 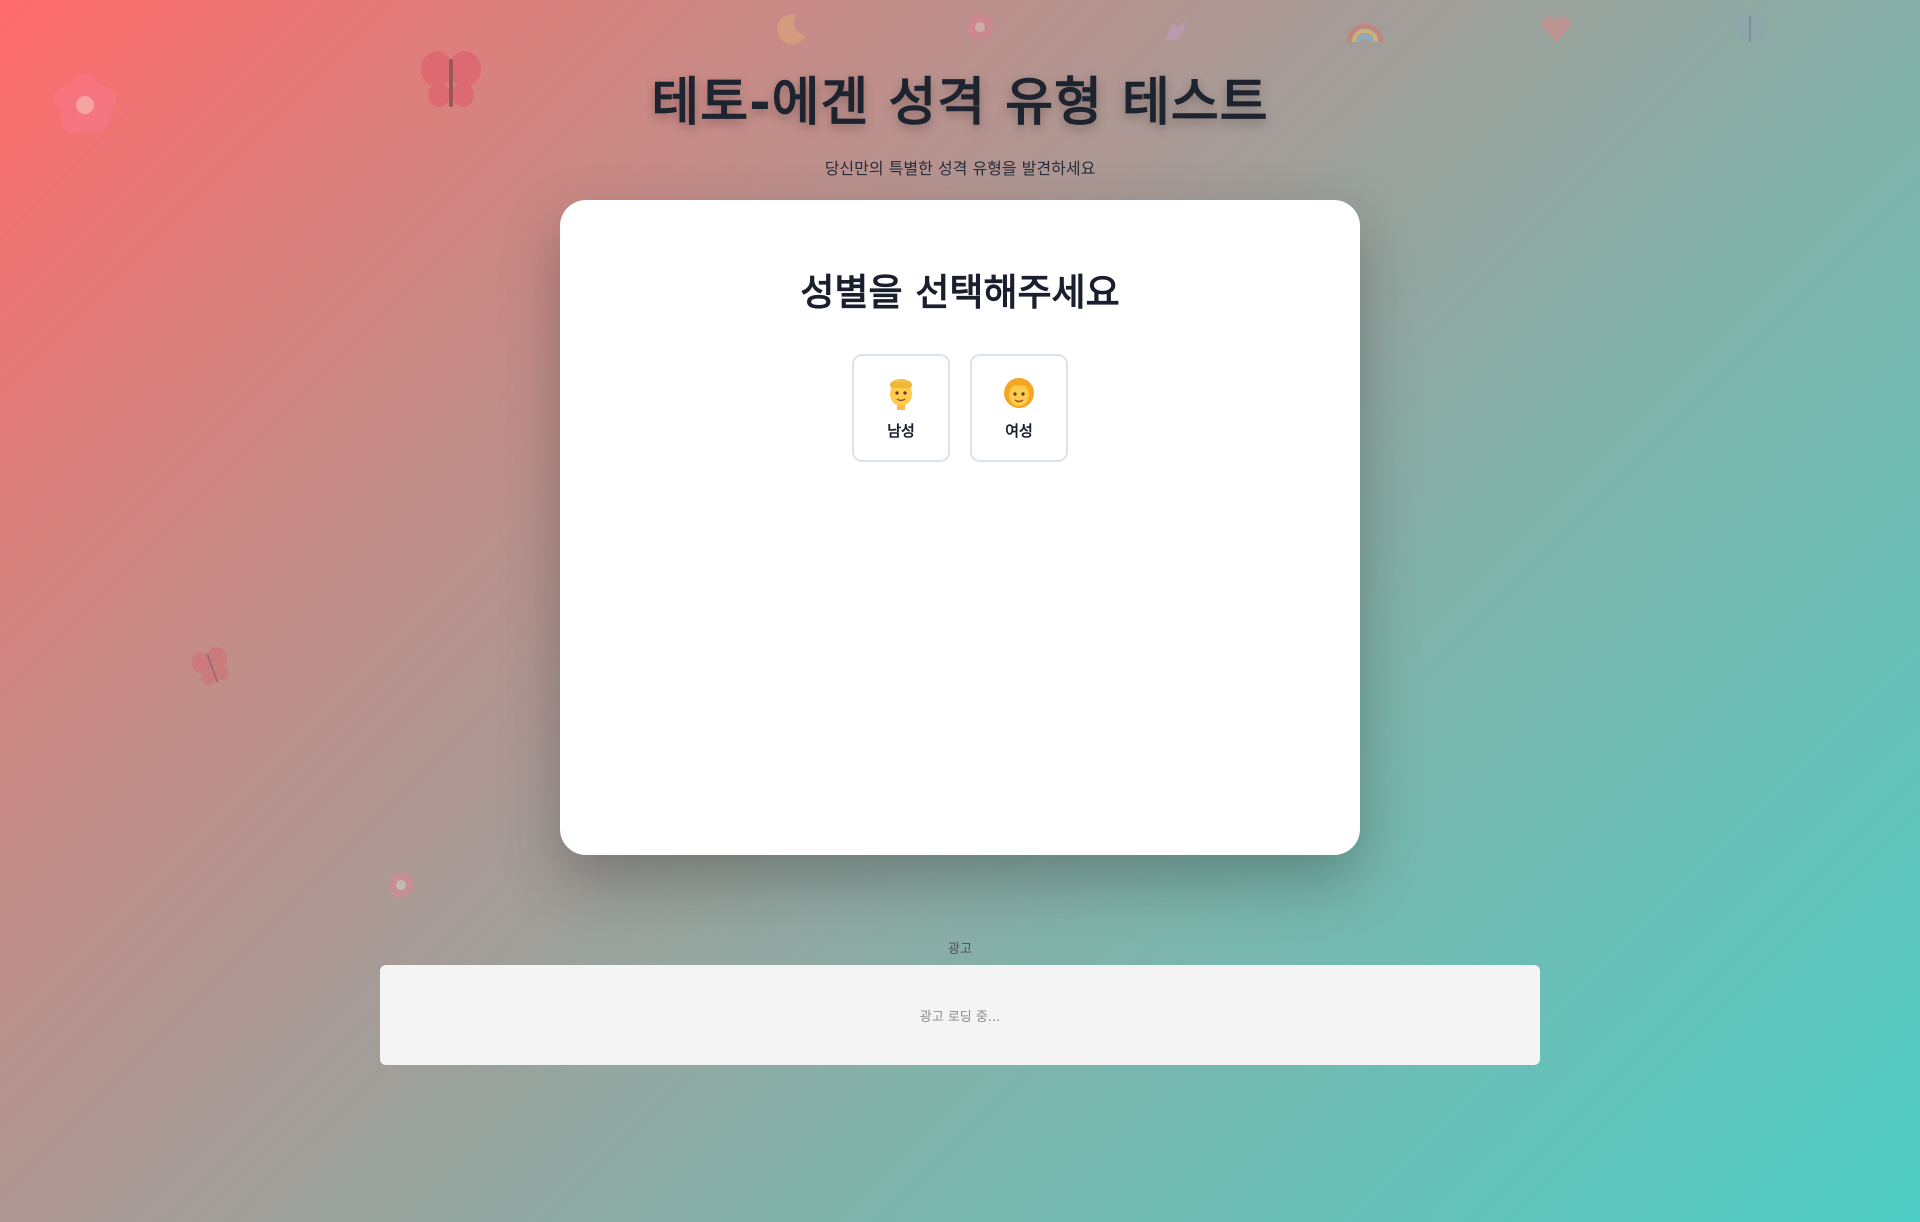 What do you see at coordinates (1019, 392) in the screenshot?
I see `woman-face-icon` at bounding box center [1019, 392].